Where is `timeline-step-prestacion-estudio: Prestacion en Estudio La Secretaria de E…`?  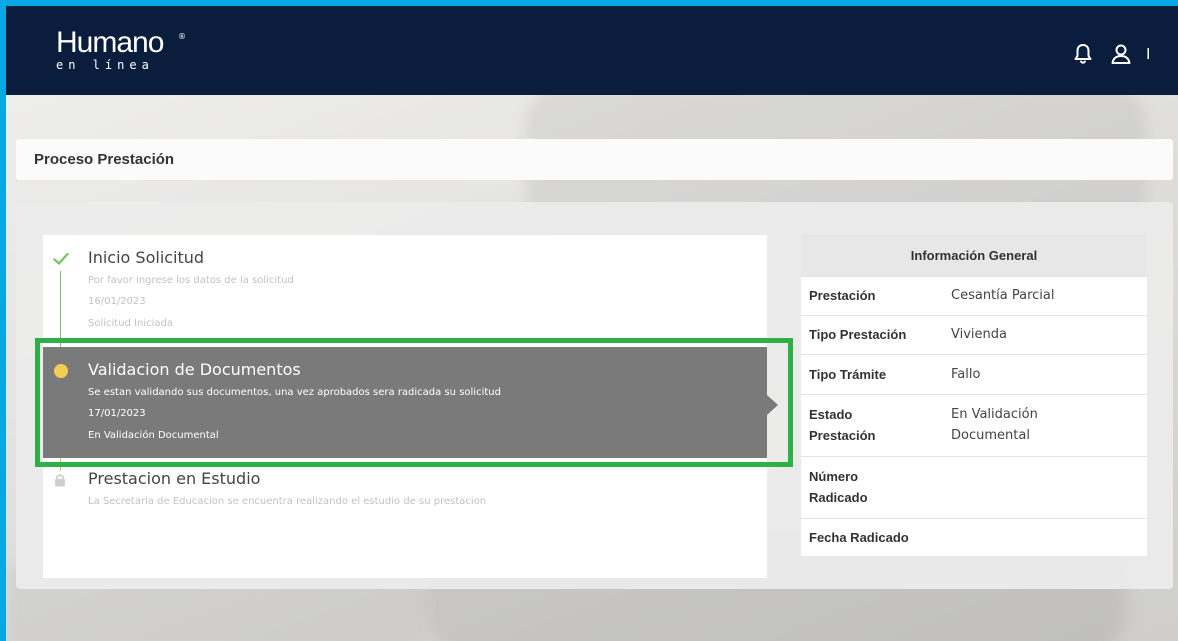 timeline-step-prestacion-estudio: Prestacion en Estudio La Secretaria de E… is located at coordinates (405, 491).